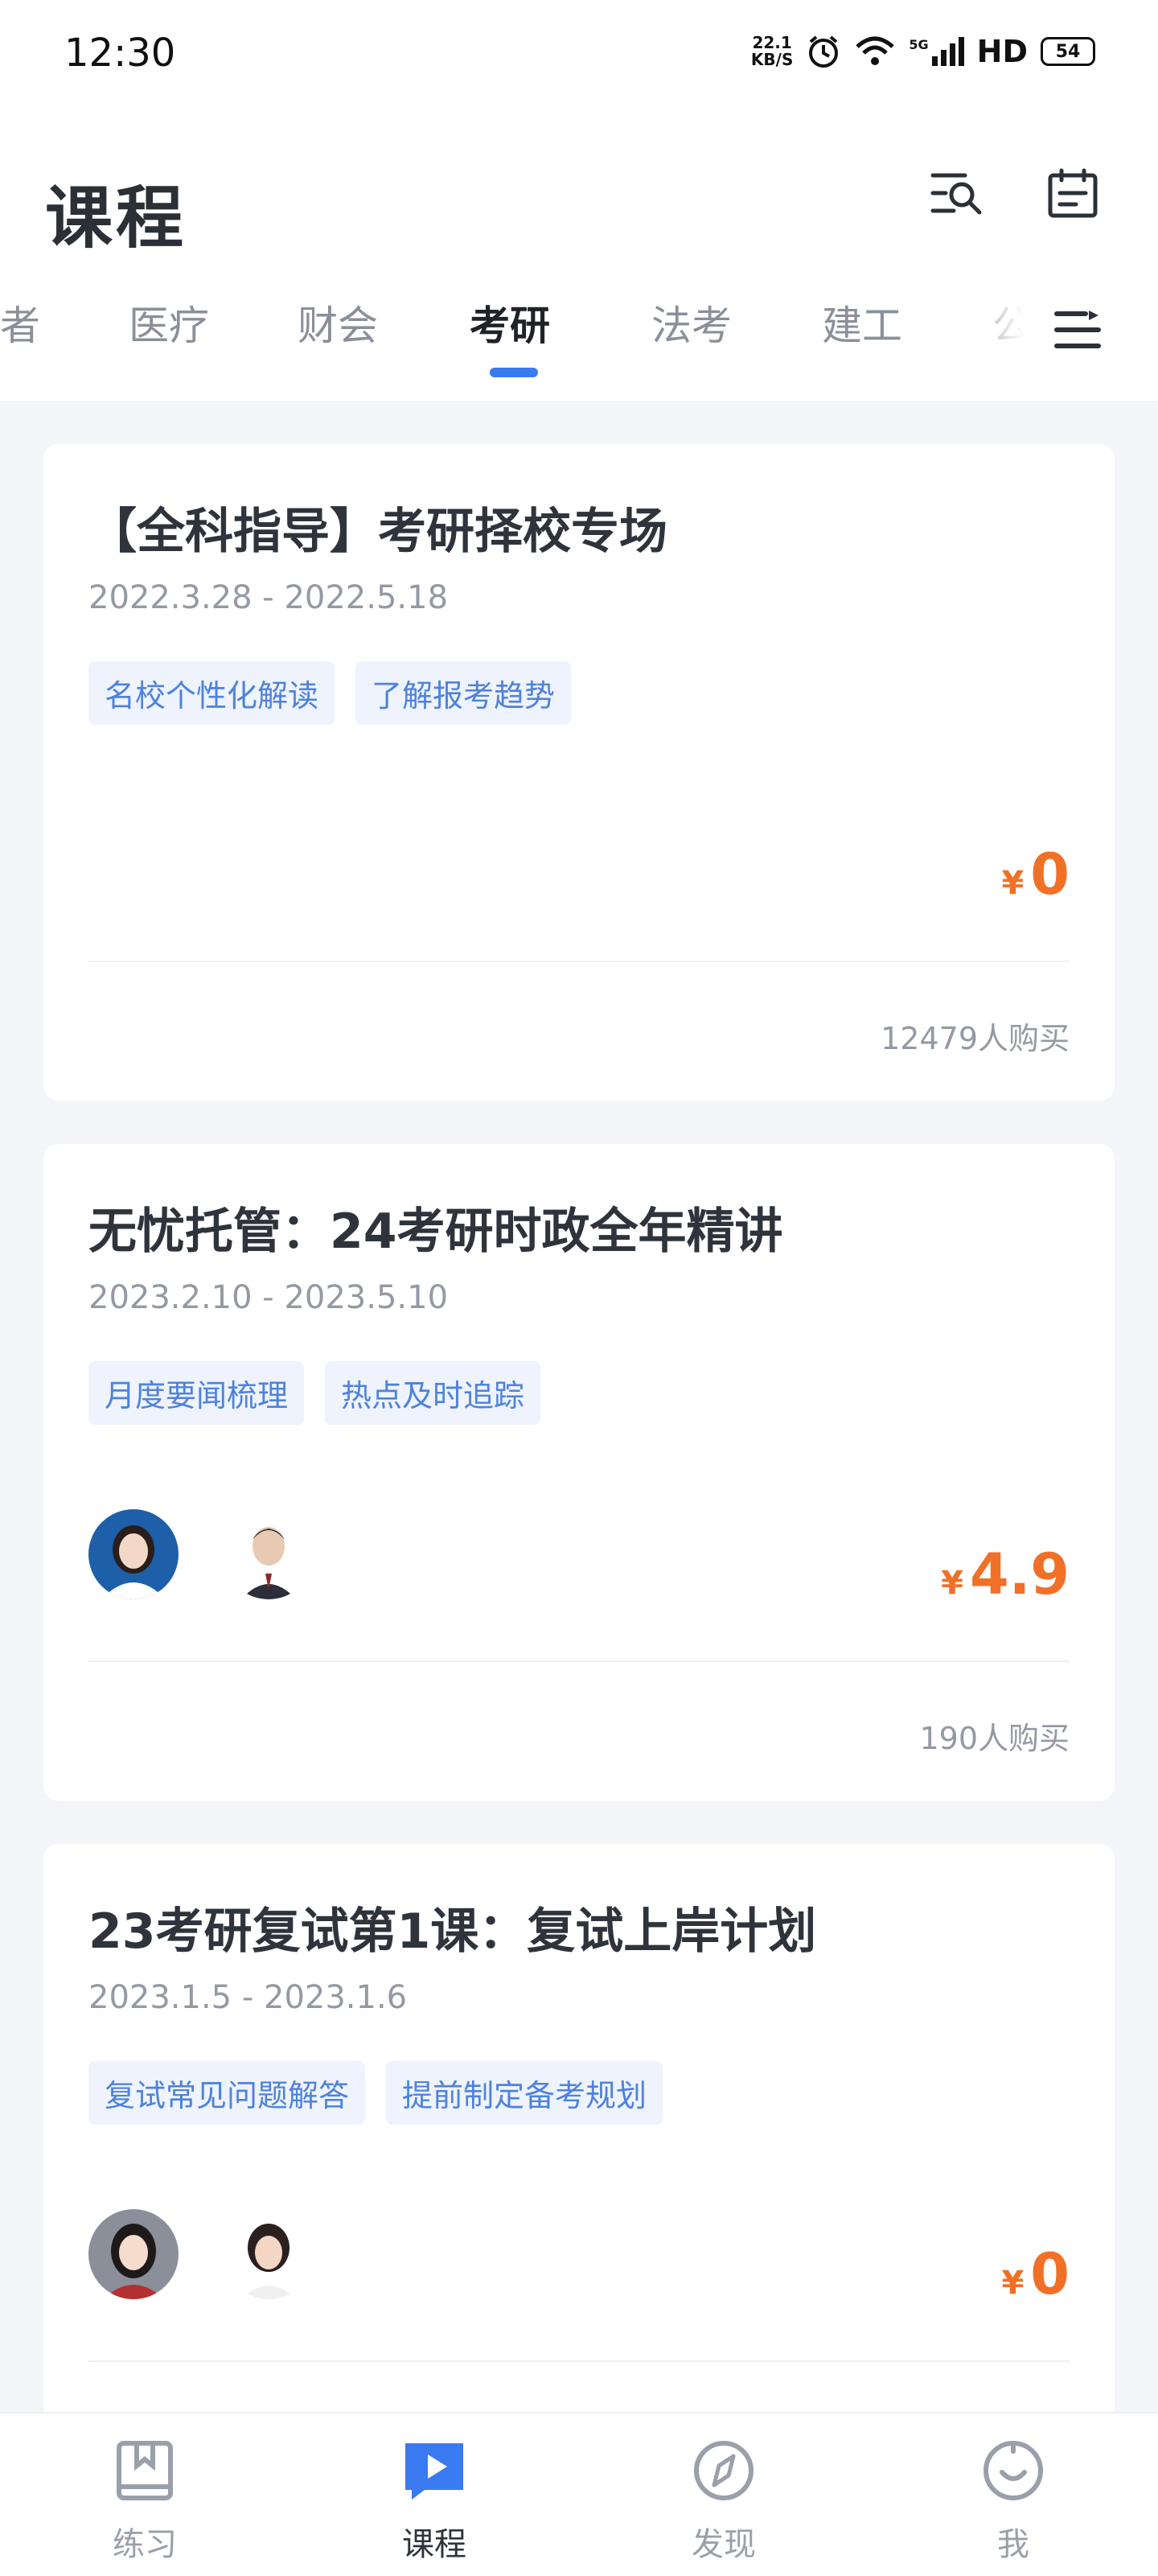 The width and height of the screenshot is (1158, 2576). I want to click on status-icons: 22.1 KB/S 5G HD 54, so click(923, 51).